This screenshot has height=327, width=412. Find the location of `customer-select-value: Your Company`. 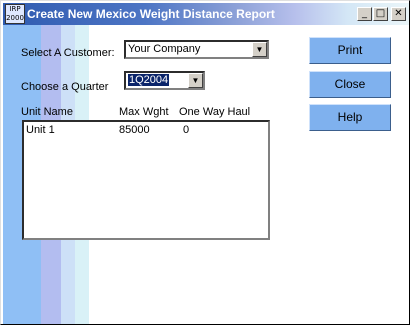

customer-select-value: Your Company is located at coordinates (164, 49).